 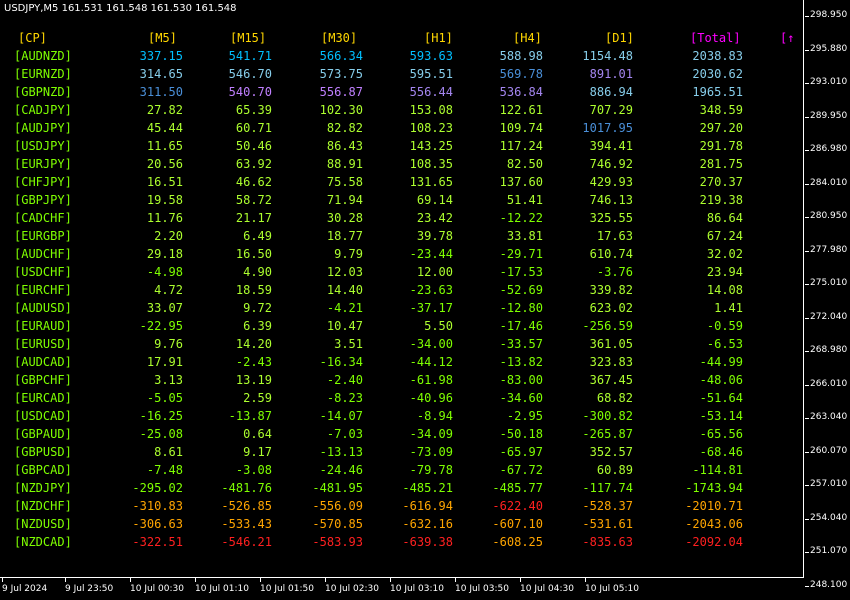 I want to click on h4-value: -2.95, so click(x=524, y=416).